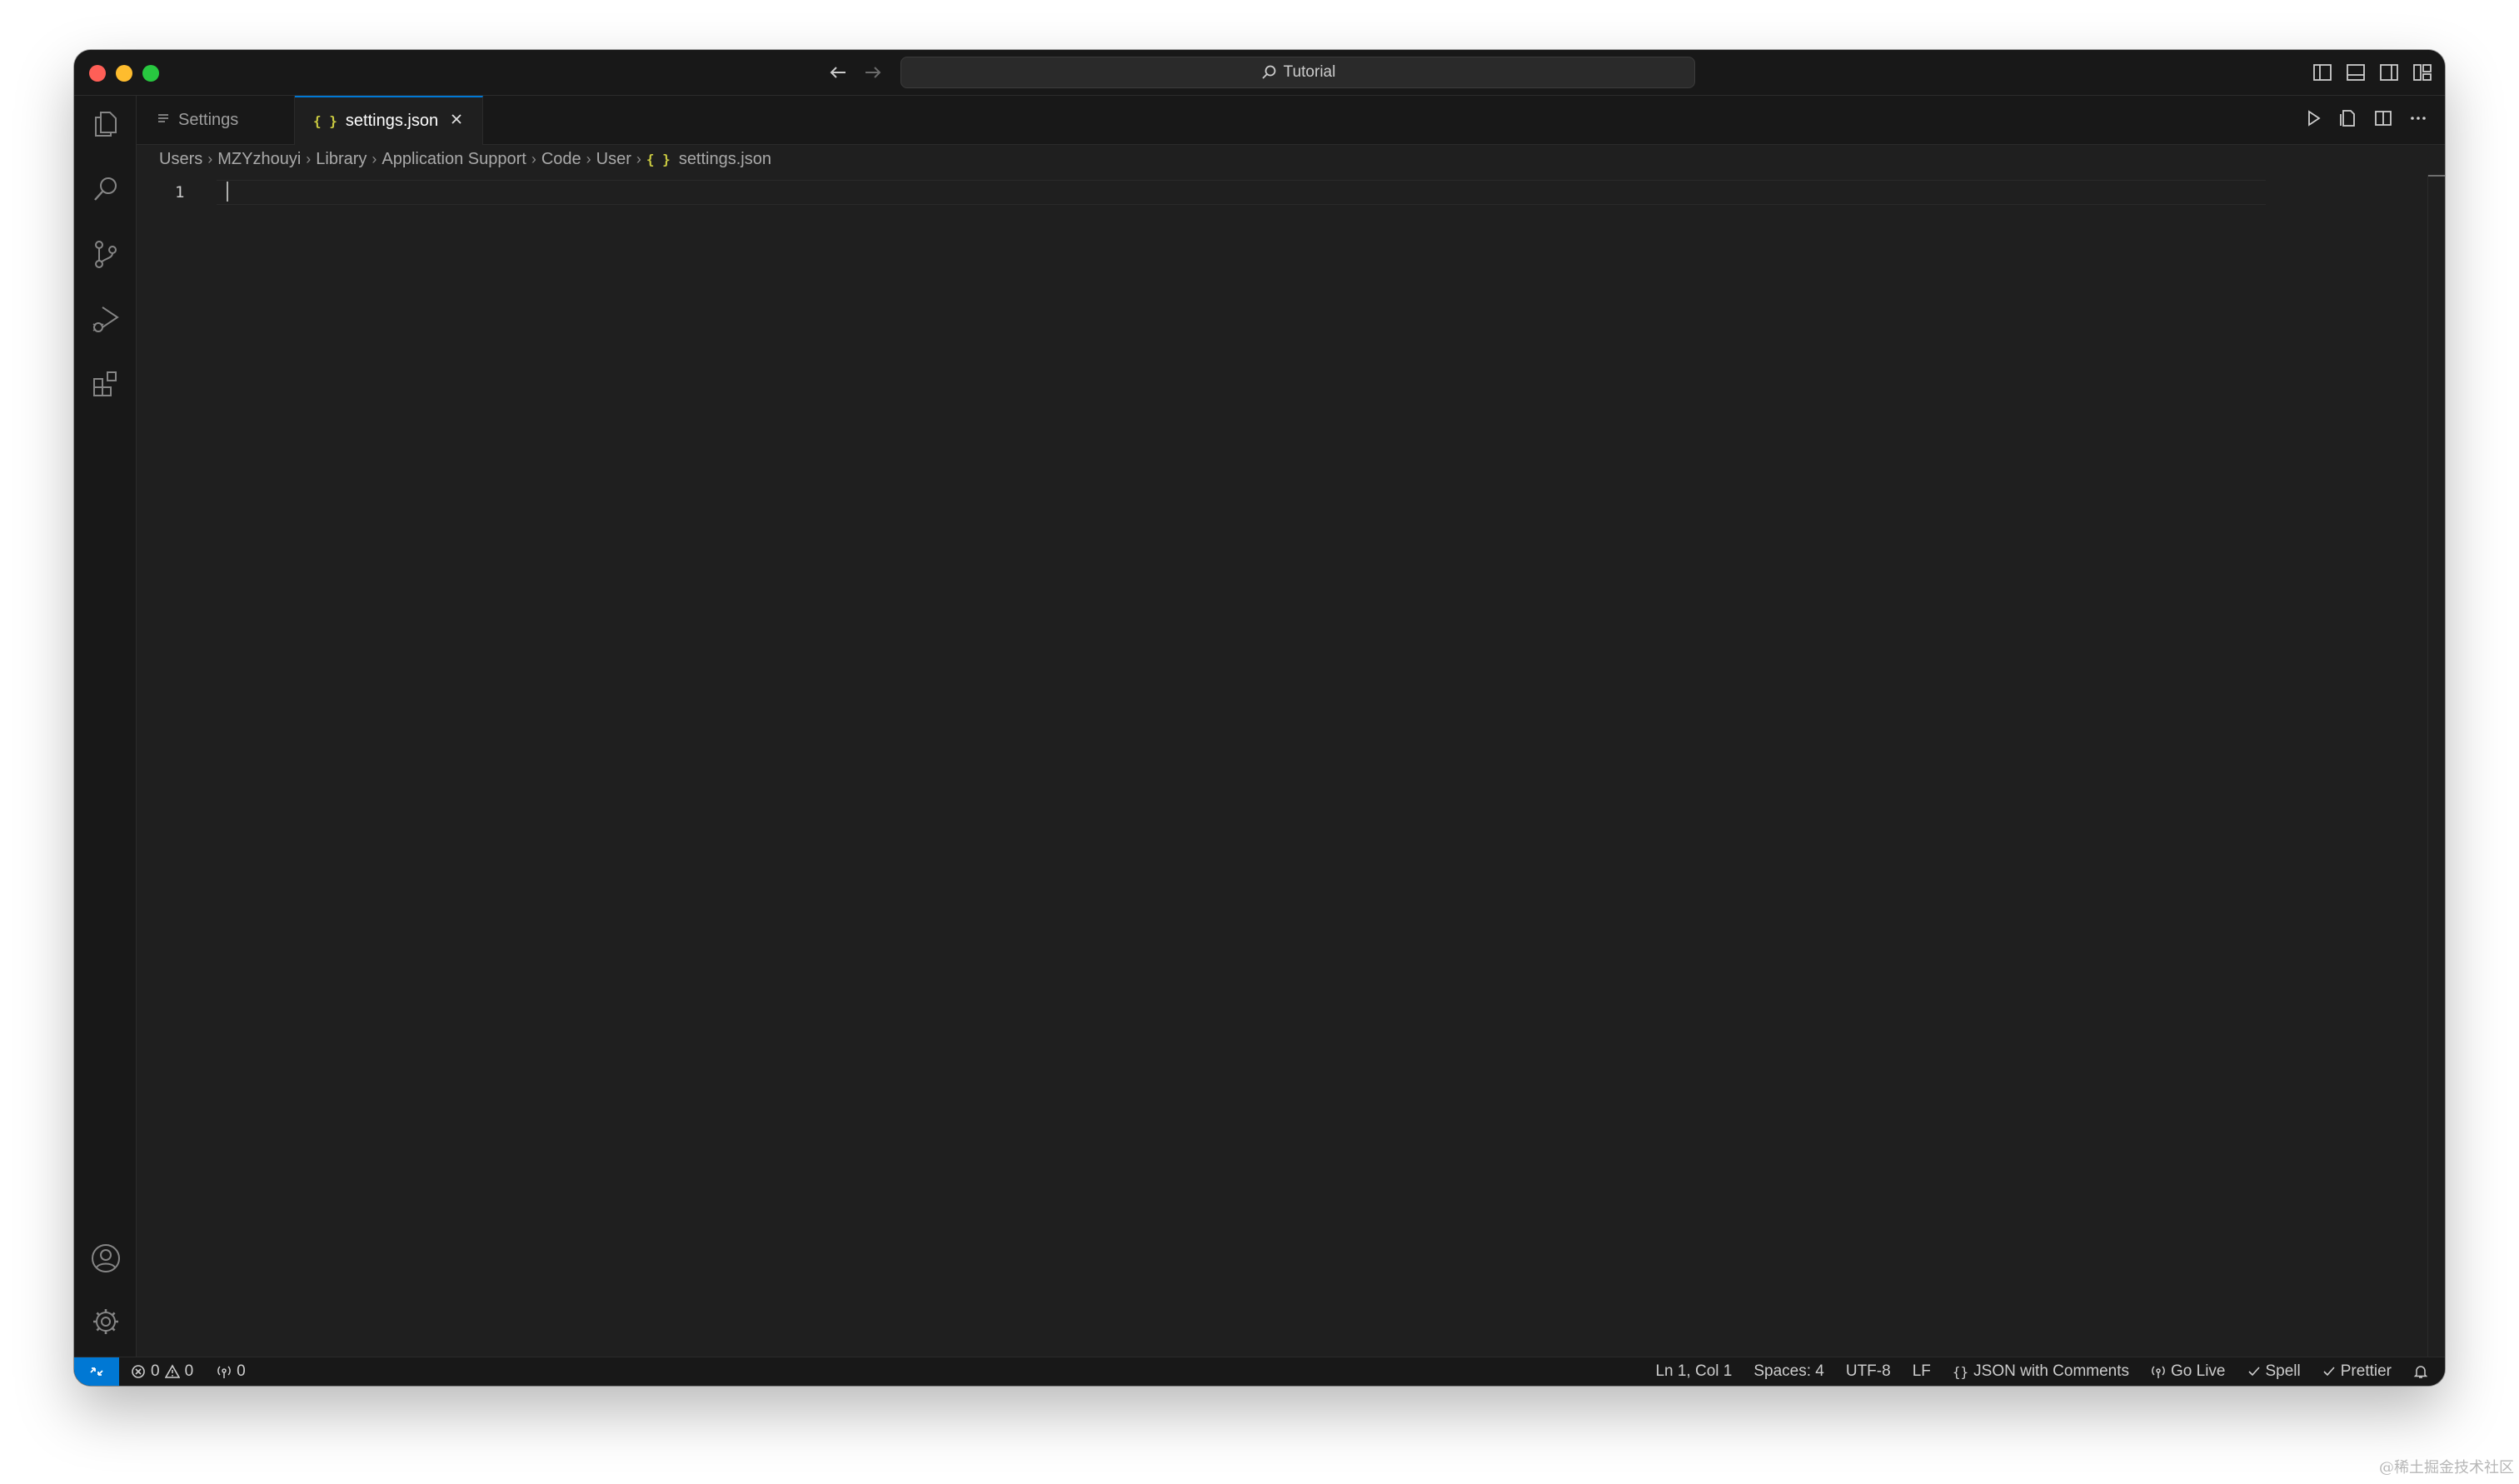 This screenshot has height=1484, width=2519. I want to click on tab-label: Settings, so click(208, 119).